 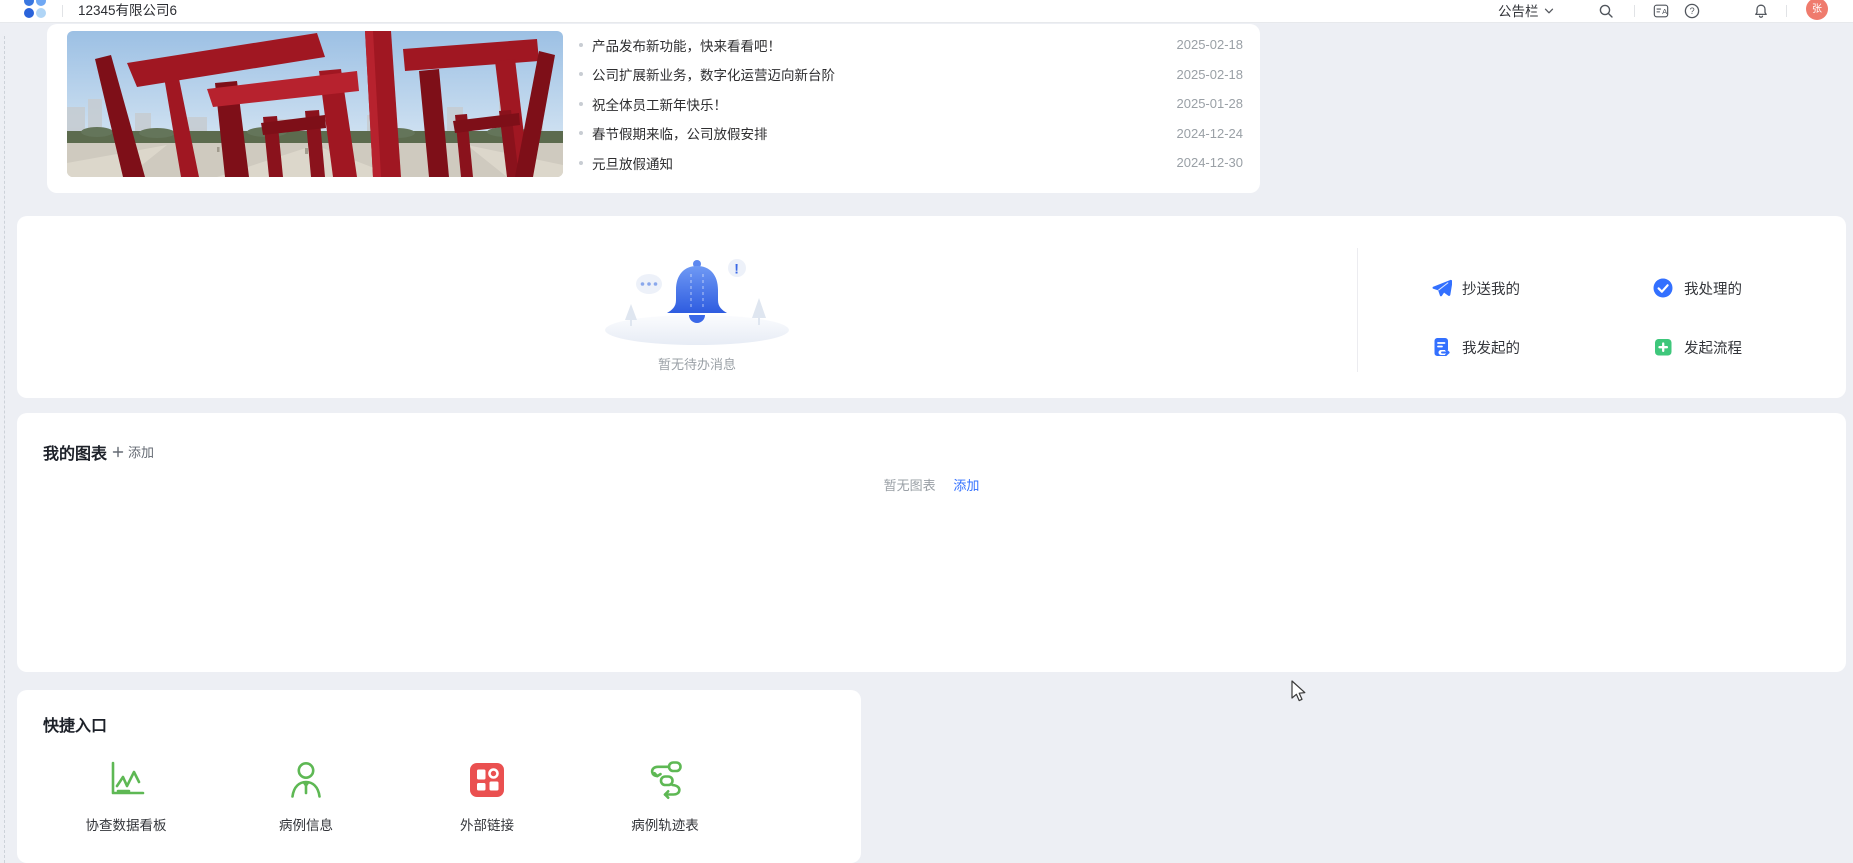 I want to click on todo-empty-text: 暂无待办消息, so click(x=696, y=364).